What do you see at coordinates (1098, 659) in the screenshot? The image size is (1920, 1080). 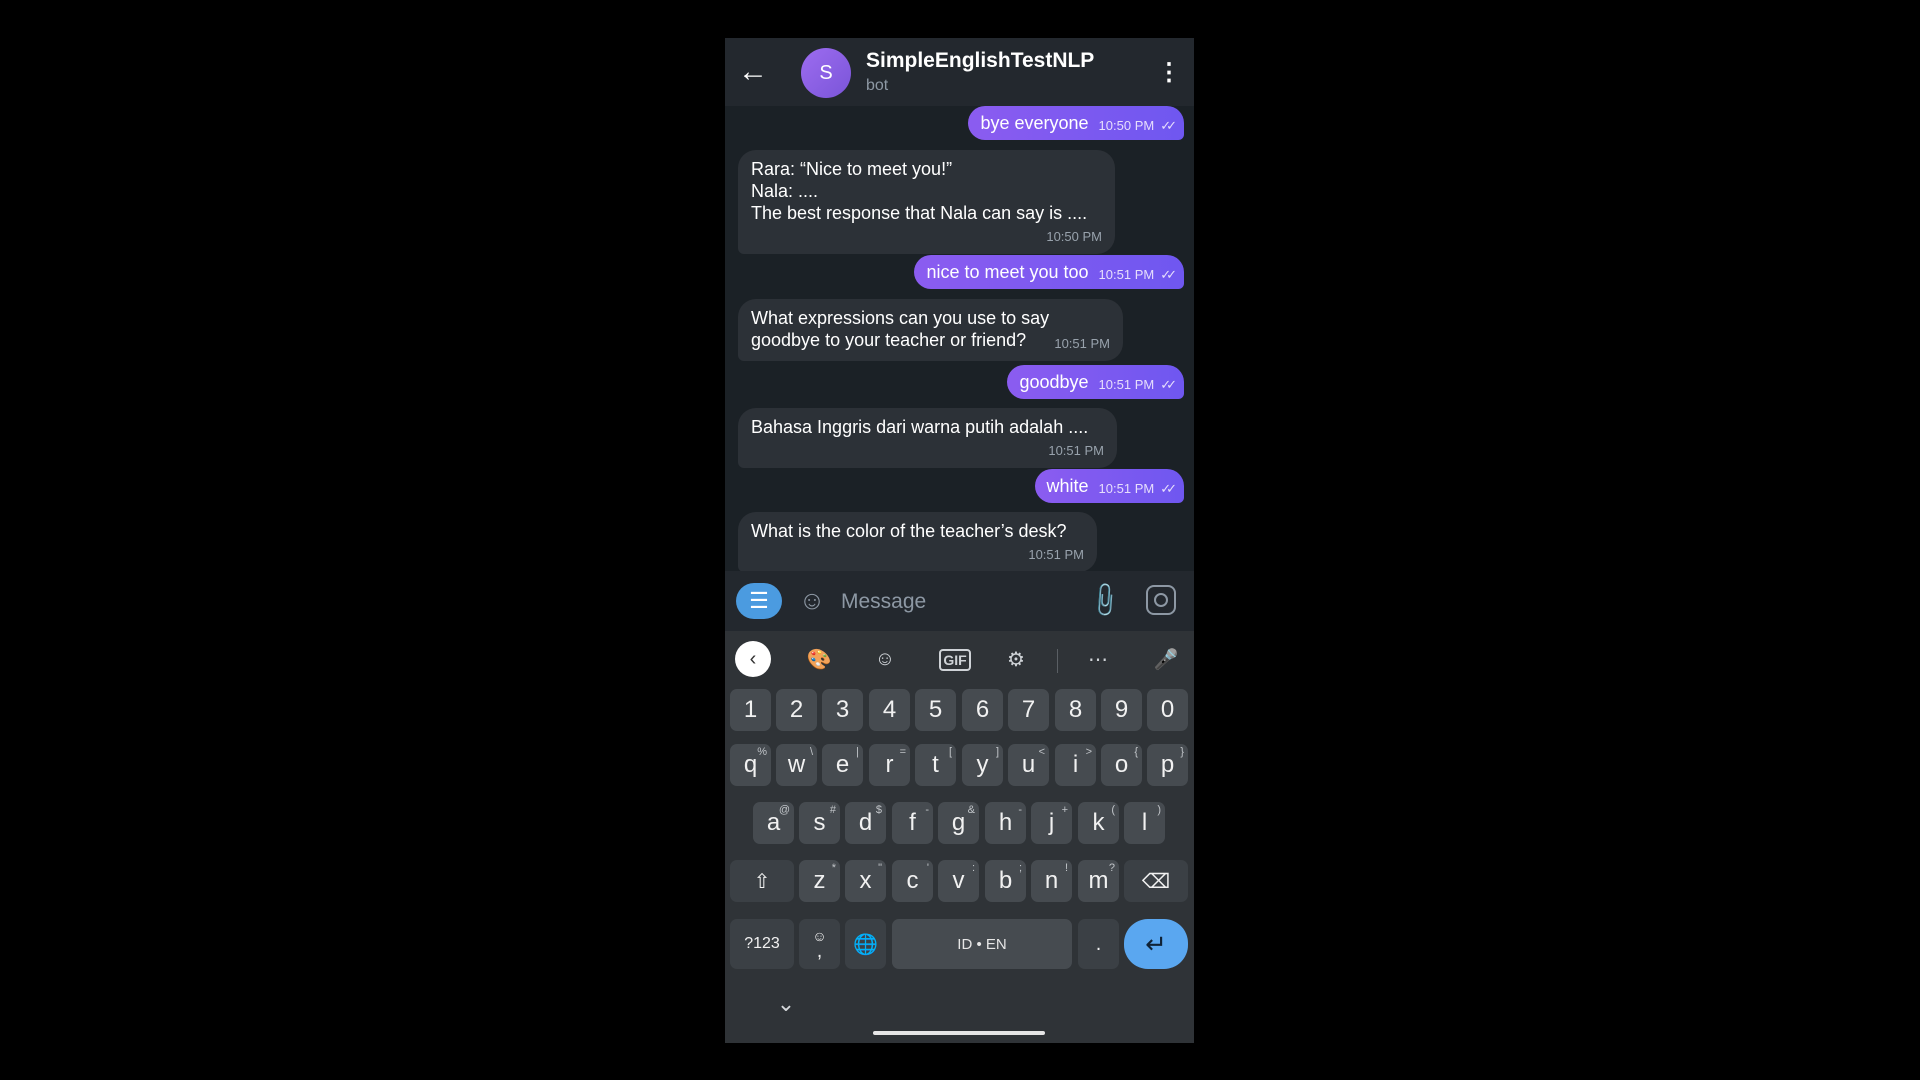 I see `more-horizontal-icon: ⋯` at bounding box center [1098, 659].